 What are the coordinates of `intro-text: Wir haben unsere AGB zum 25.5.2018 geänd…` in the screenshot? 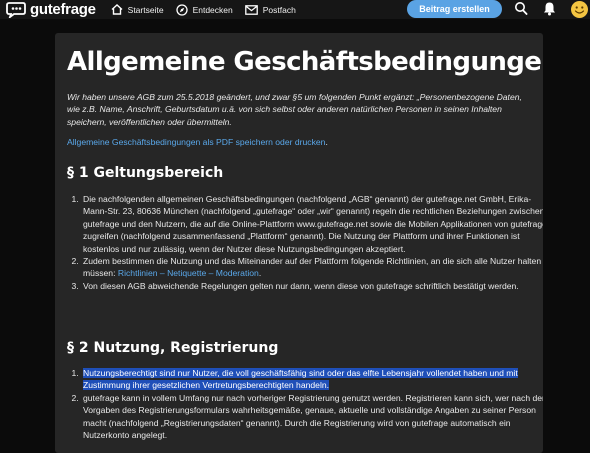 It's located at (294, 109).